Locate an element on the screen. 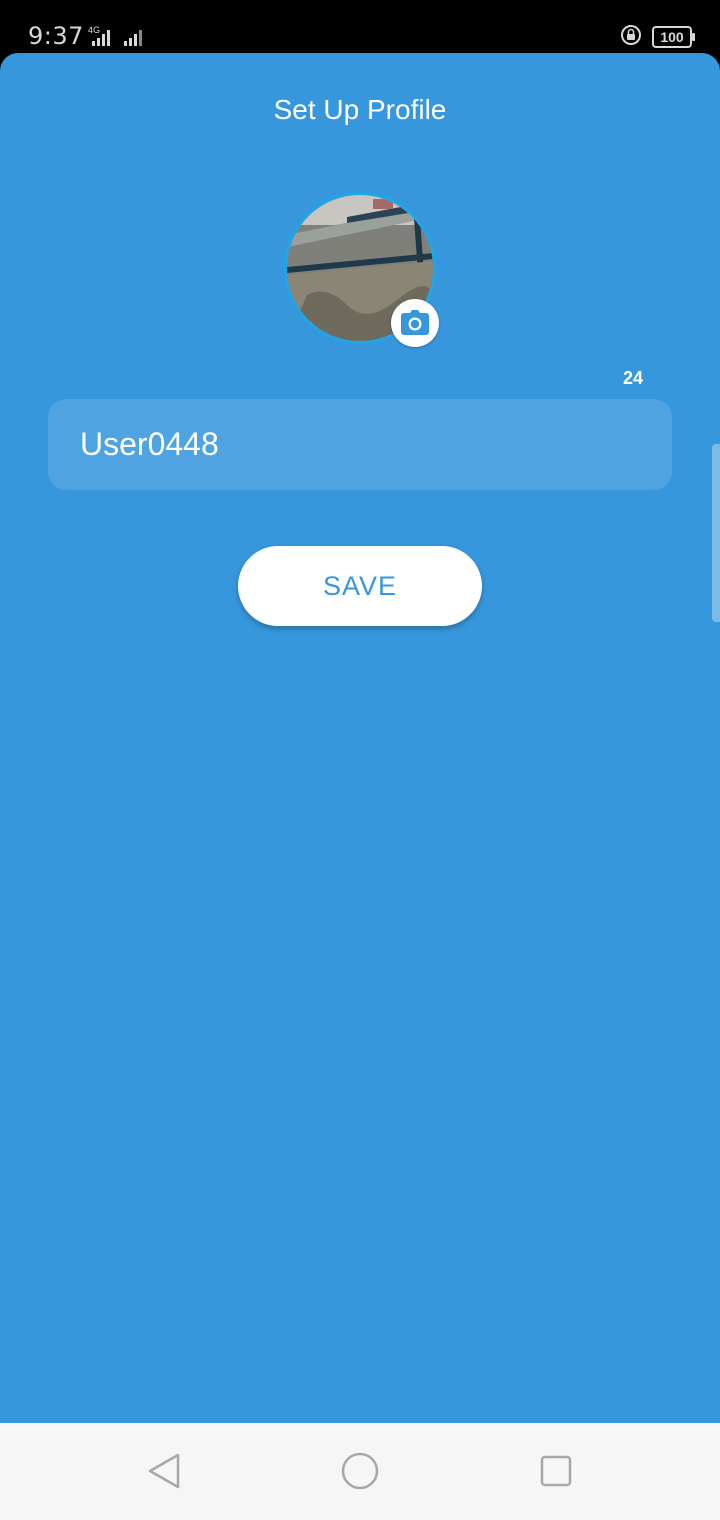  save-button: SAVE is located at coordinates (360, 586).